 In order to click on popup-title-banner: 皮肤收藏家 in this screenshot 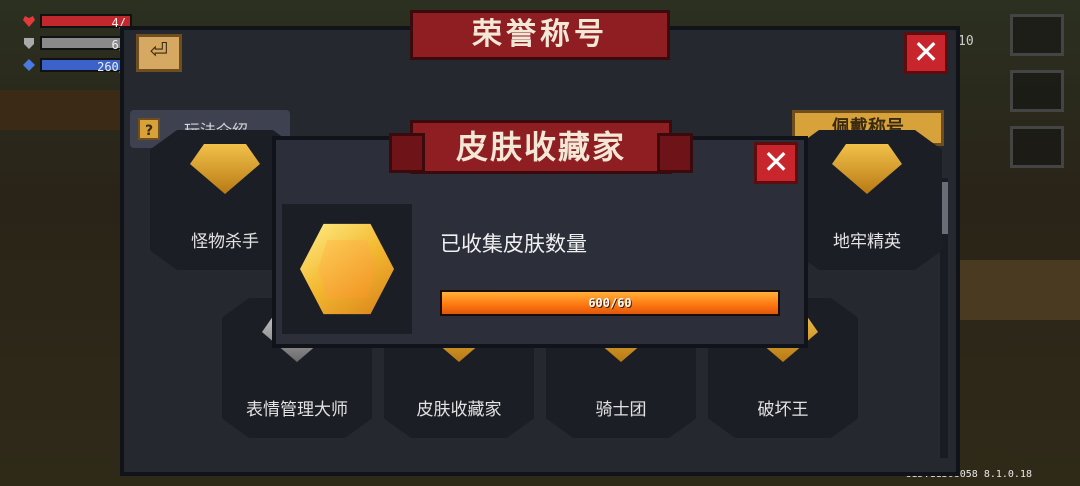, I will do `click(541, 147)`.